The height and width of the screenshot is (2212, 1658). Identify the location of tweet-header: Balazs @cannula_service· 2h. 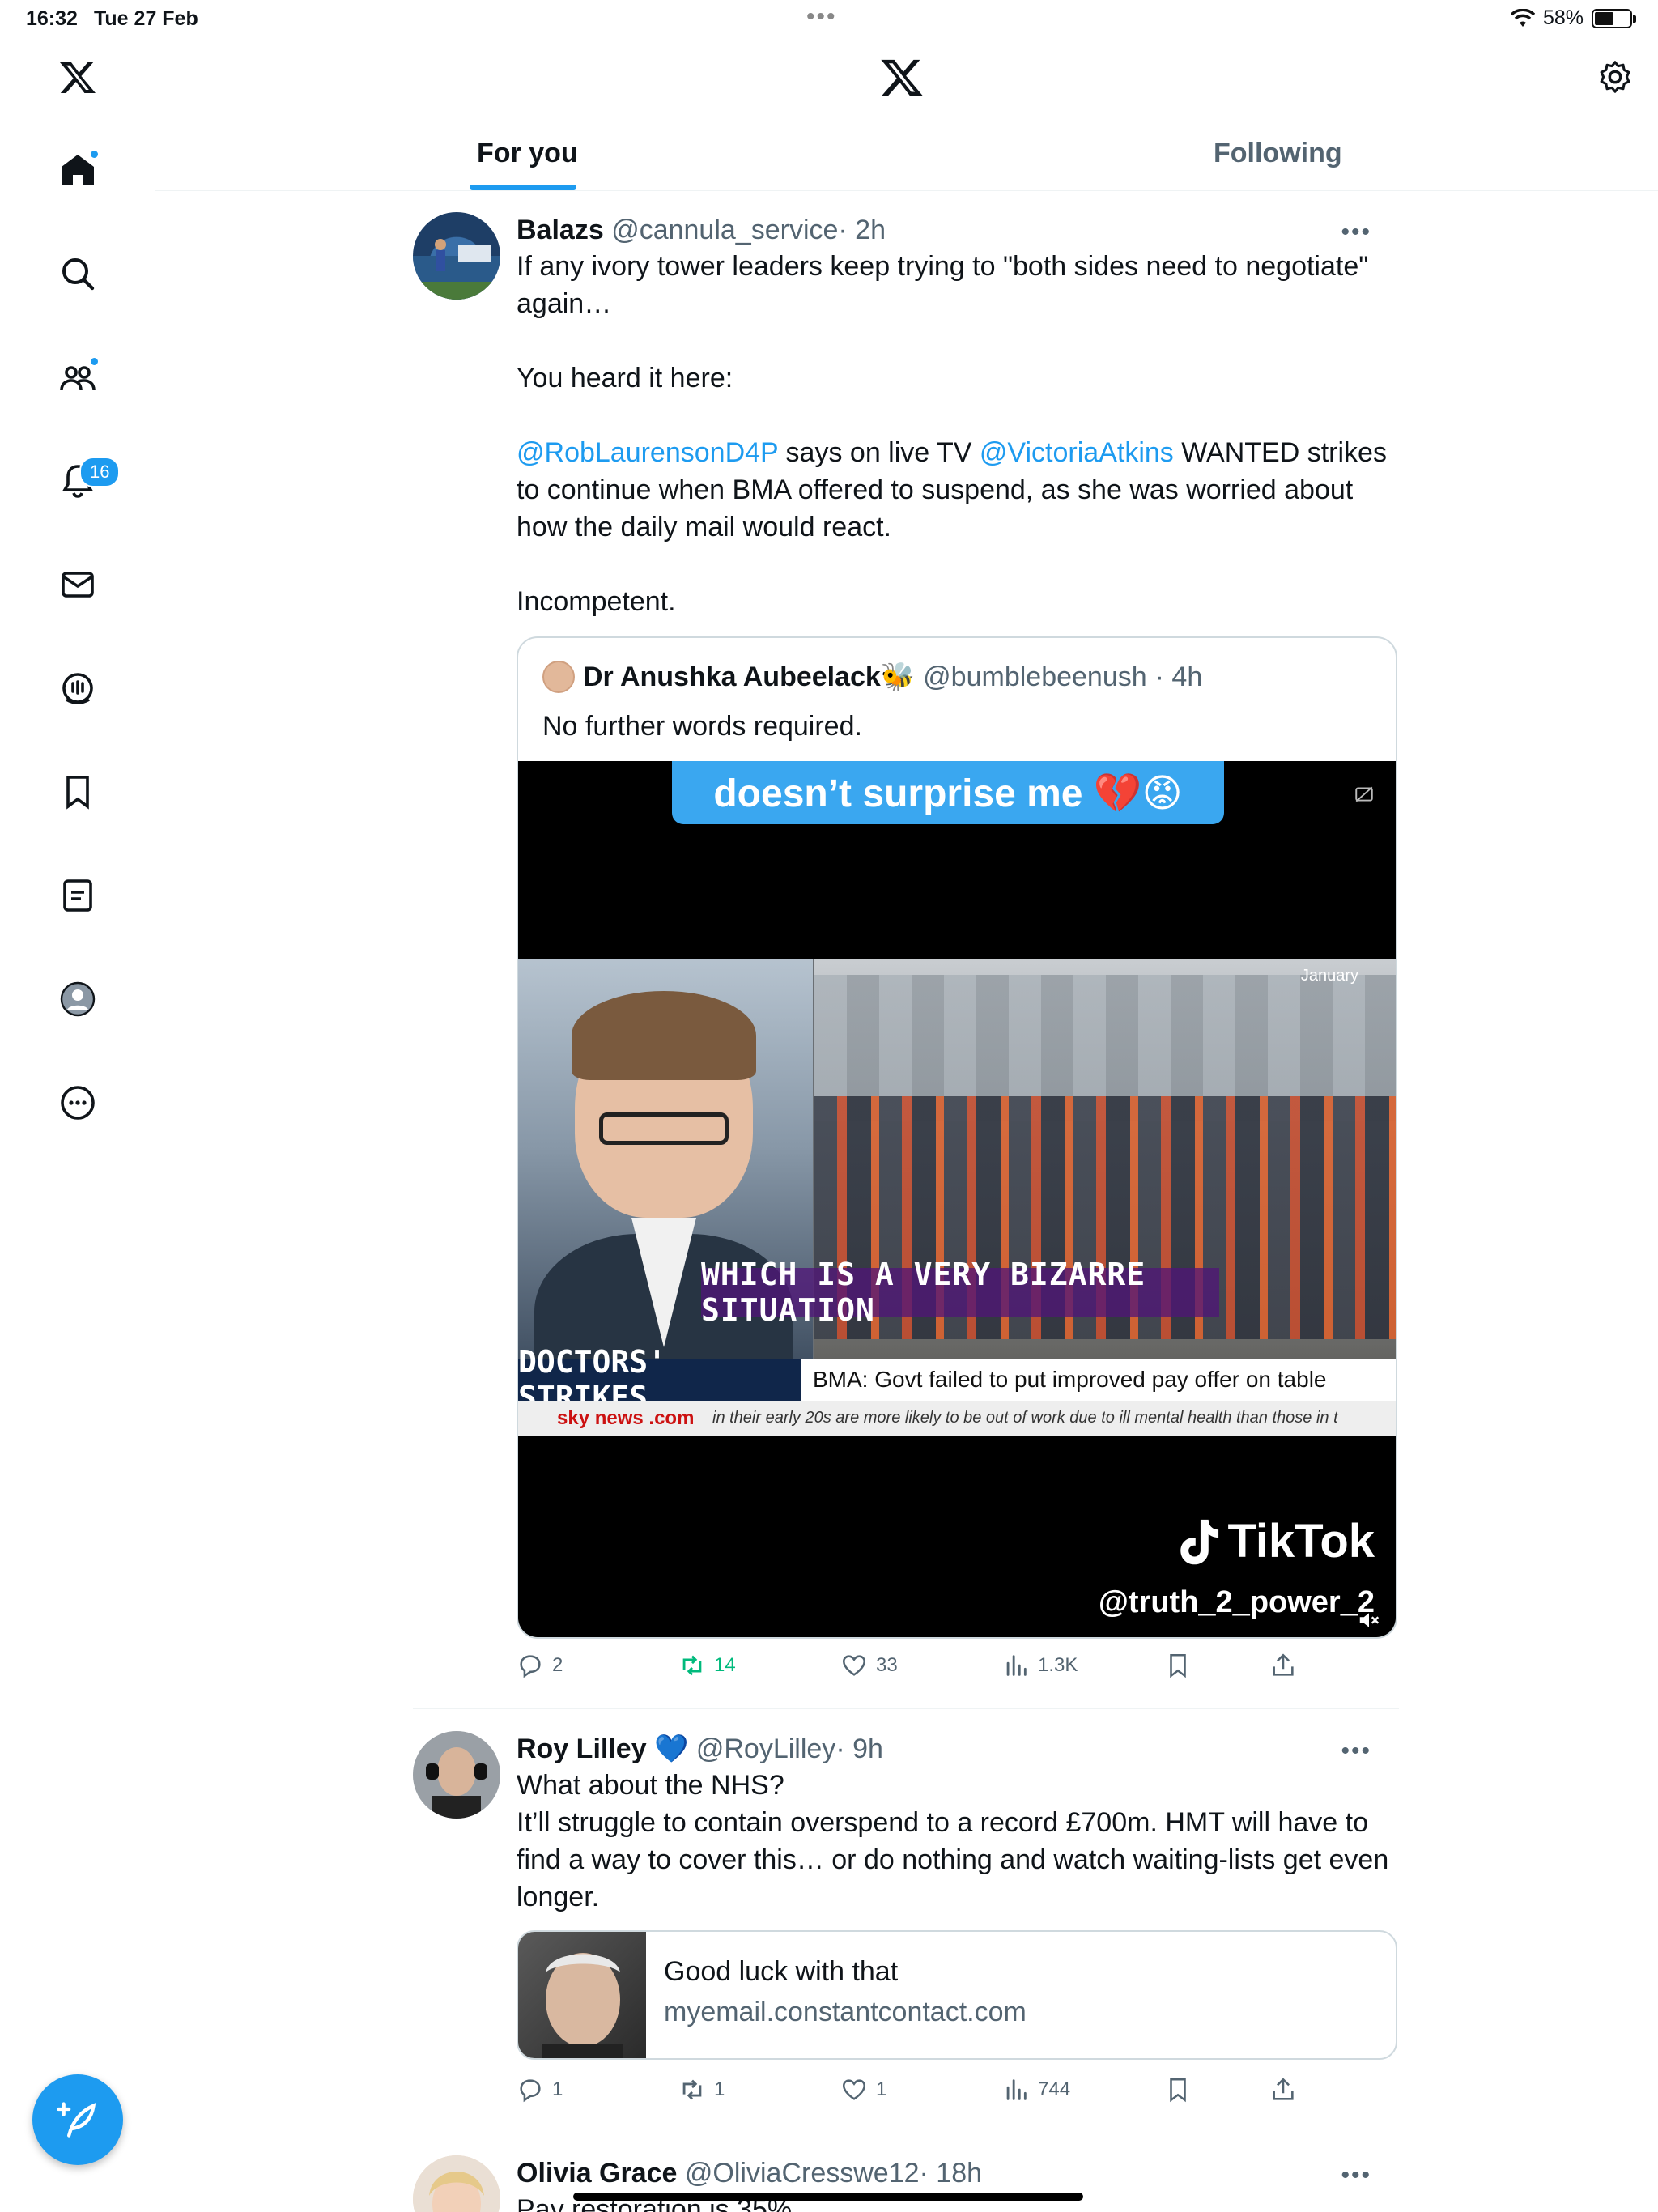
(958, 230).